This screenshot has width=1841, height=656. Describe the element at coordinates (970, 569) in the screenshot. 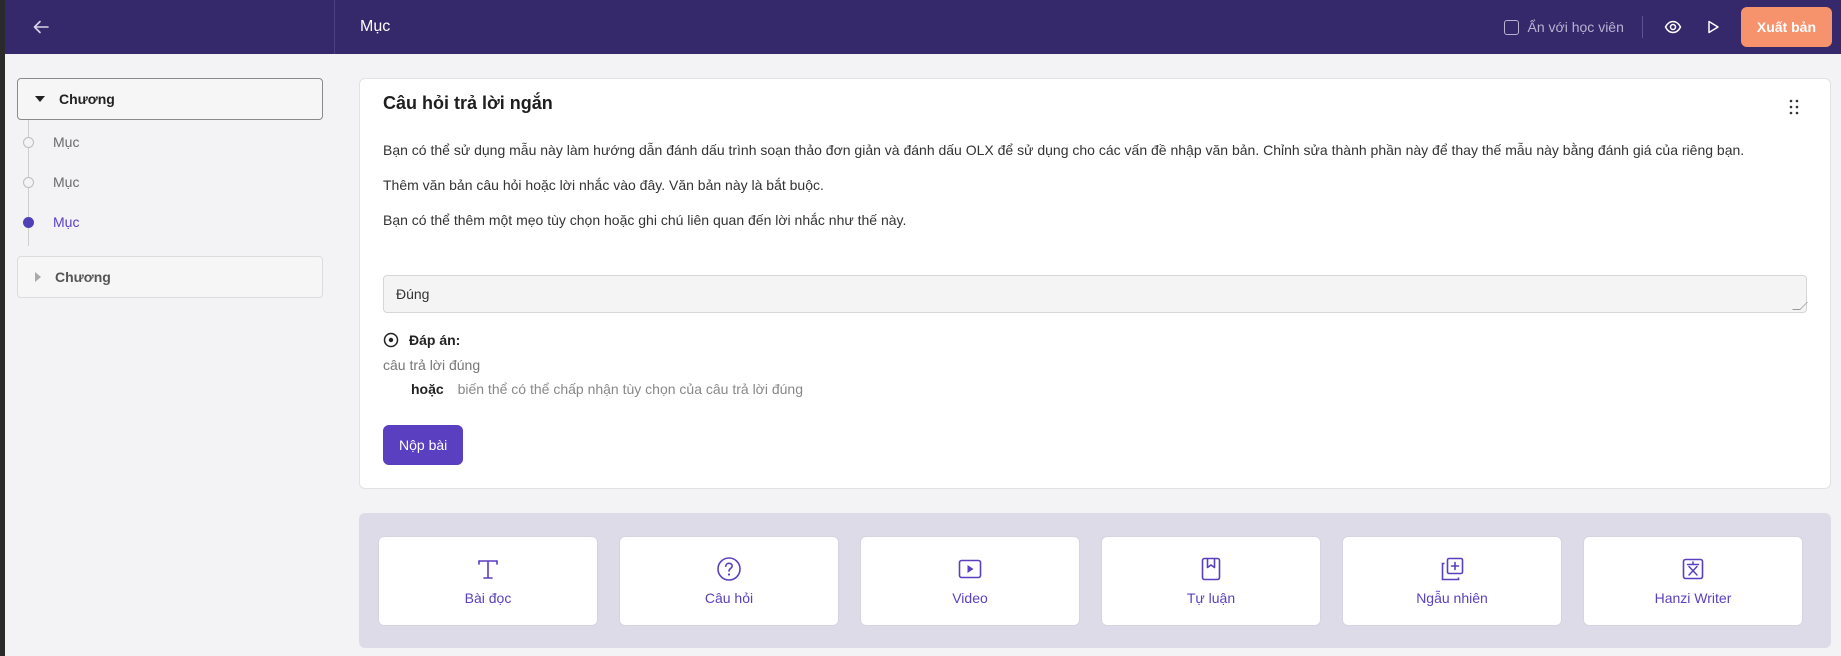

I see `video-icon` at that location.